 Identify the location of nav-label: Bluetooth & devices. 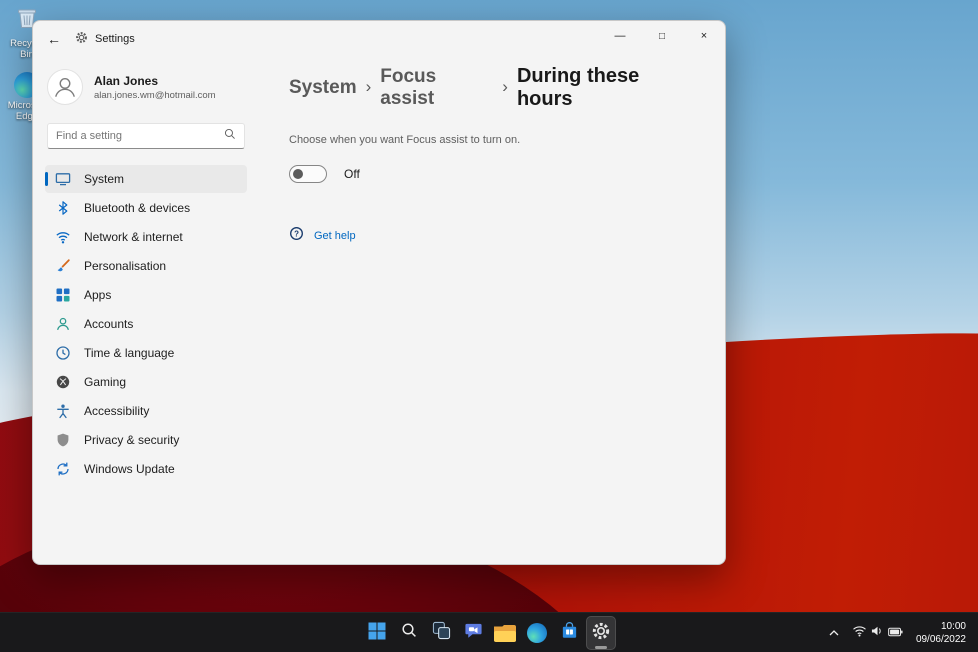
(137, 208).